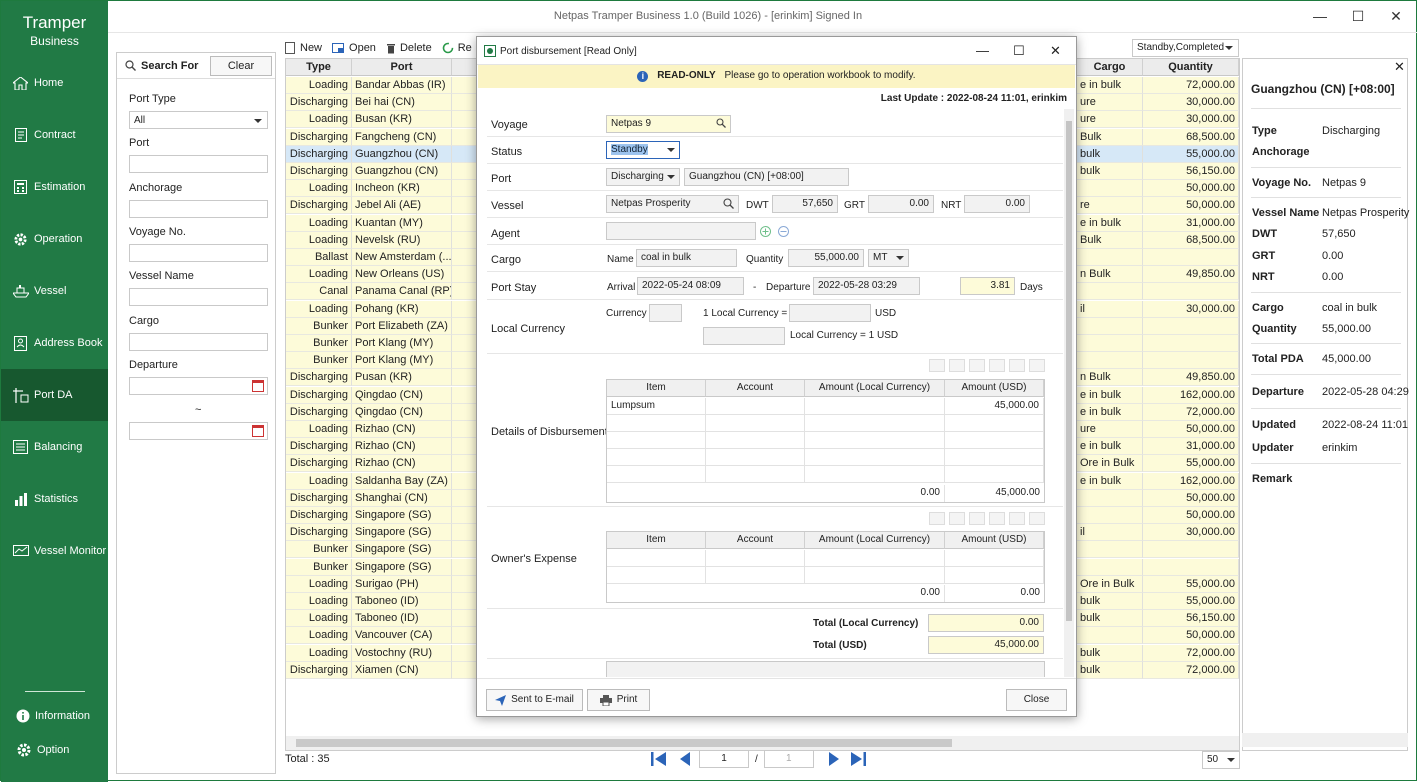  I want to click on information-button: Information, so click(54, 716).